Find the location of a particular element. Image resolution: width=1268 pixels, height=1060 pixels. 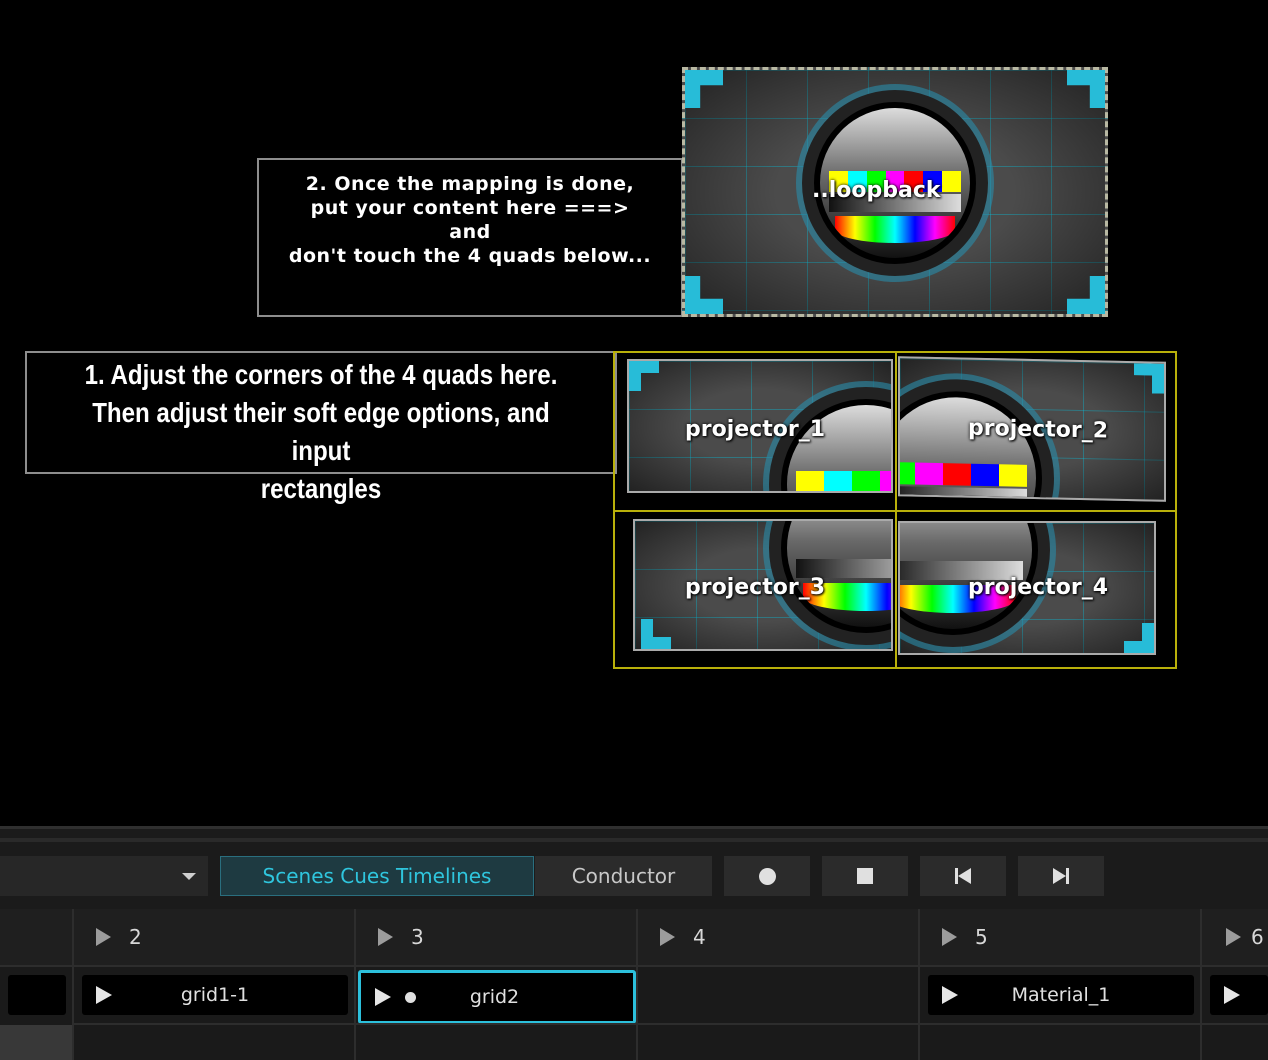

cue-column is located at coordinates (37, 984).